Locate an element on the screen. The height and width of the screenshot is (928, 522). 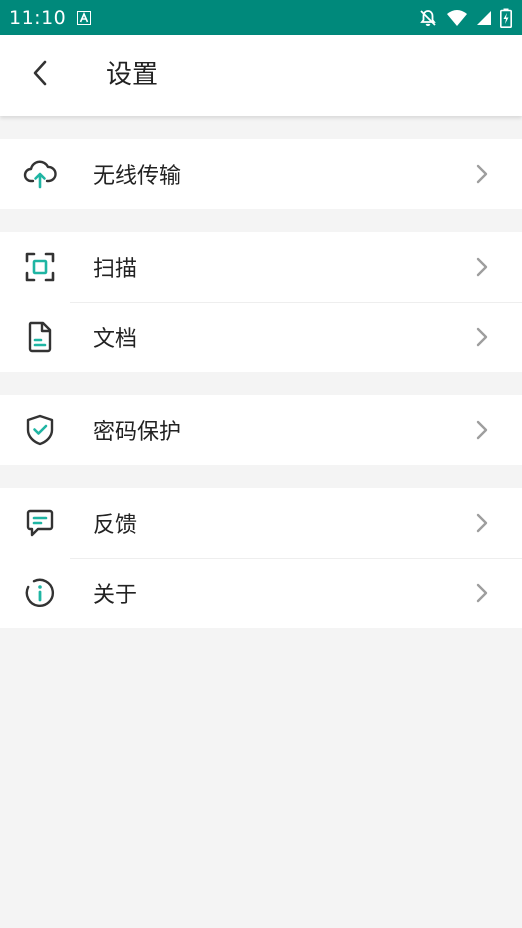
settings-item-feedback: 反馈 is located at coordinates (261, 523).